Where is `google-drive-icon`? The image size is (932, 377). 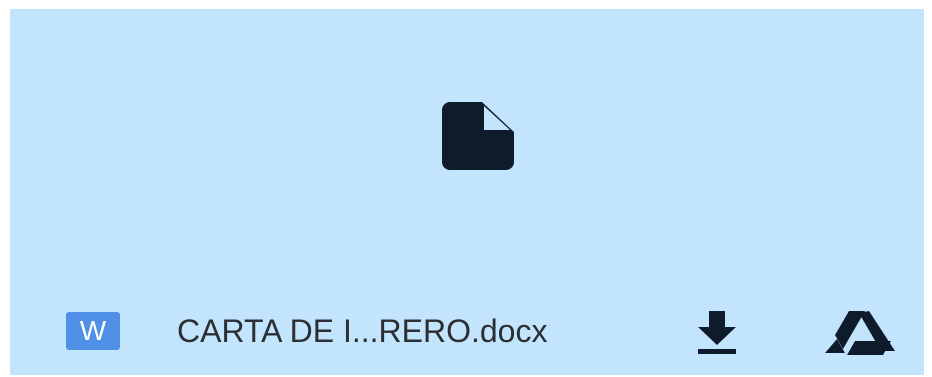
google-drive-icon is located at coordinates (860, 333).